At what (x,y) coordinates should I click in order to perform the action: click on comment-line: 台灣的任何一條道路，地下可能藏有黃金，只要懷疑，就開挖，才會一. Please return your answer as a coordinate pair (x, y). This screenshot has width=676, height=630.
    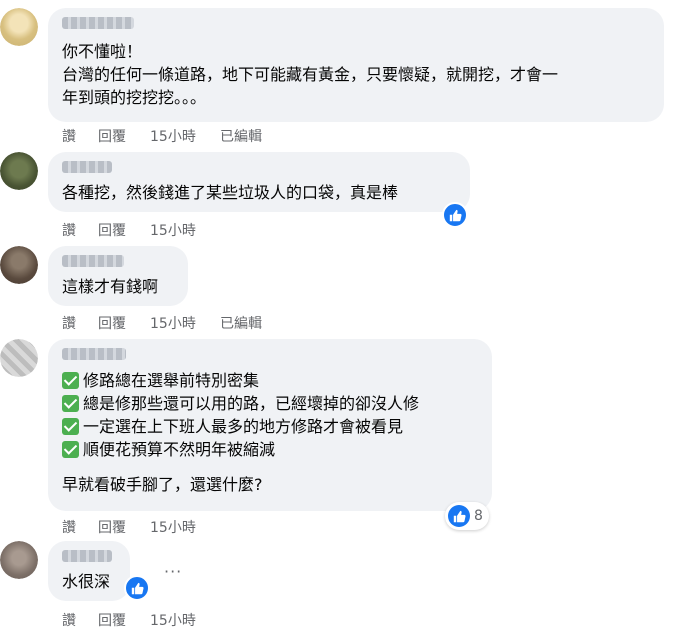
    Looking at the image, I should click on (310, 74).